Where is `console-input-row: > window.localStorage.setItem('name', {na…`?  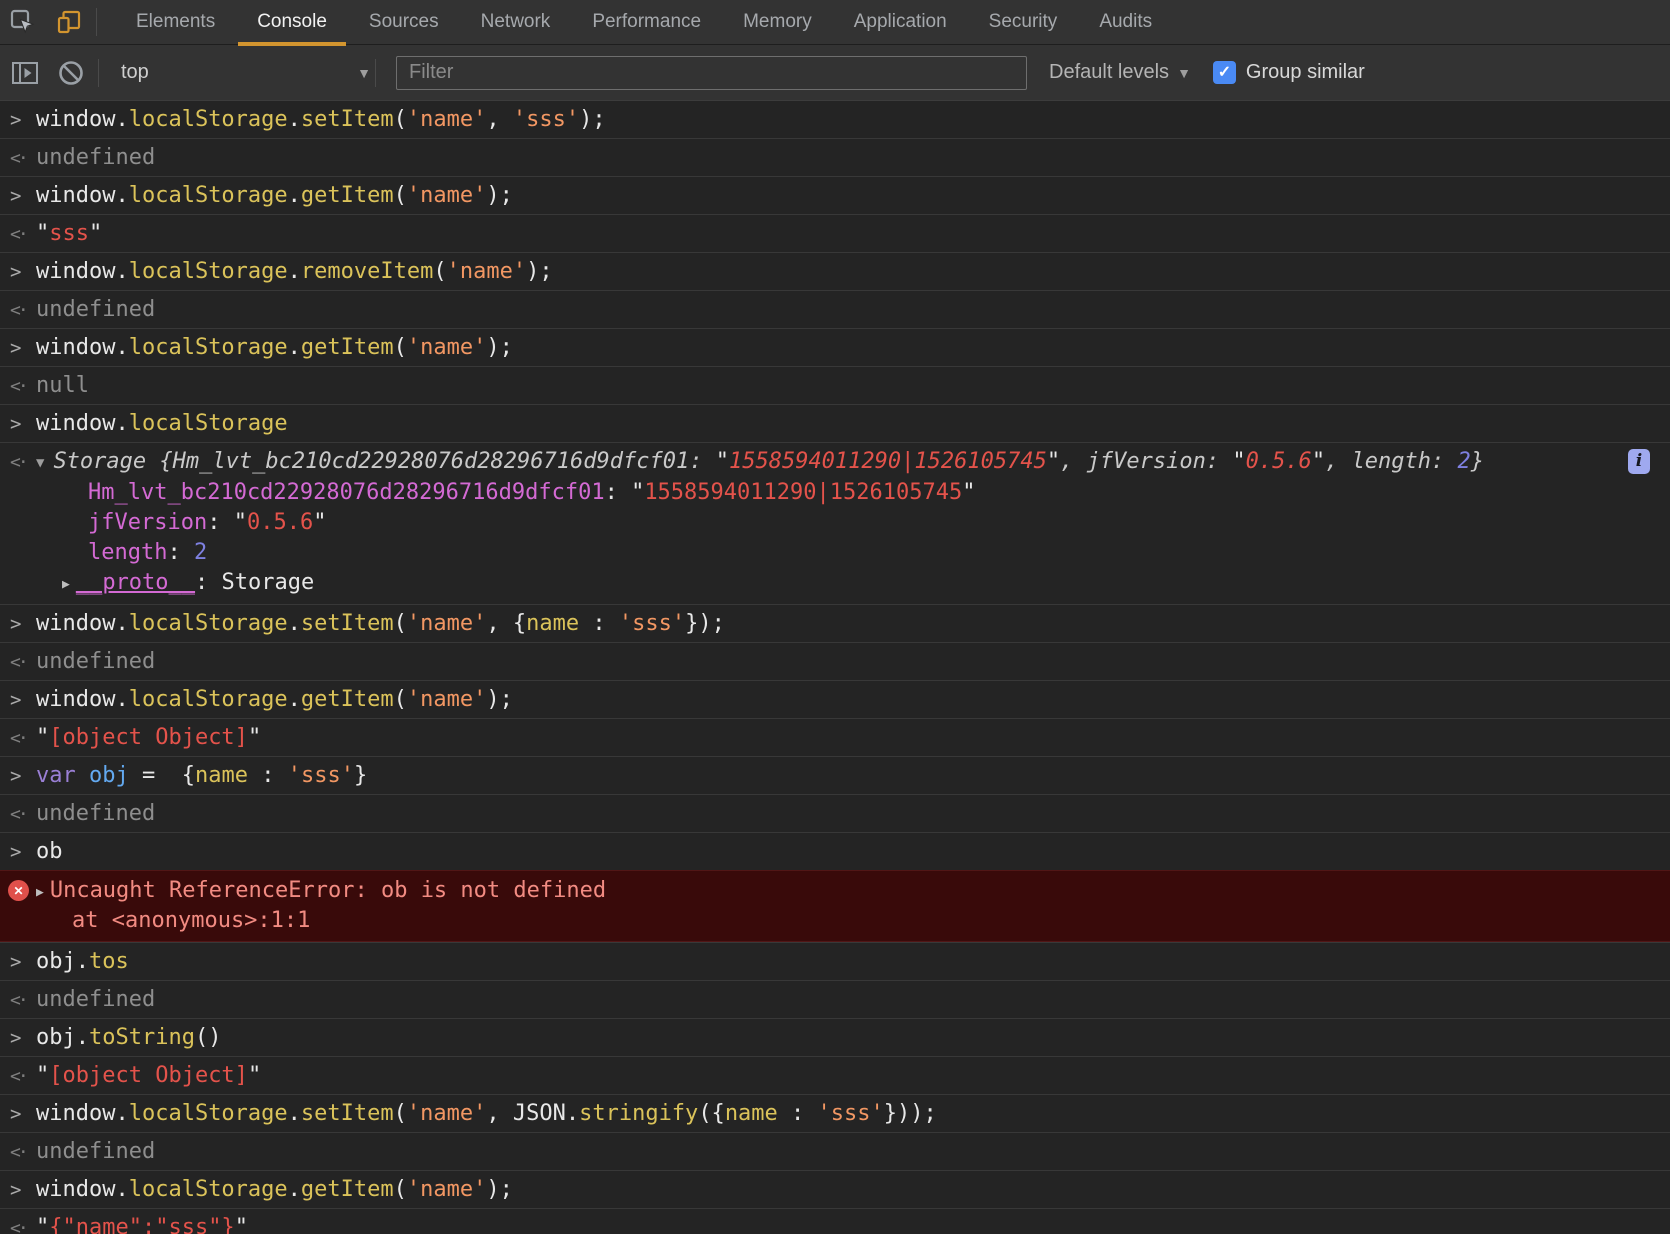 console-input-row: > window.localStorage.setItem('name', {na… is located at coordinates (835, 623).